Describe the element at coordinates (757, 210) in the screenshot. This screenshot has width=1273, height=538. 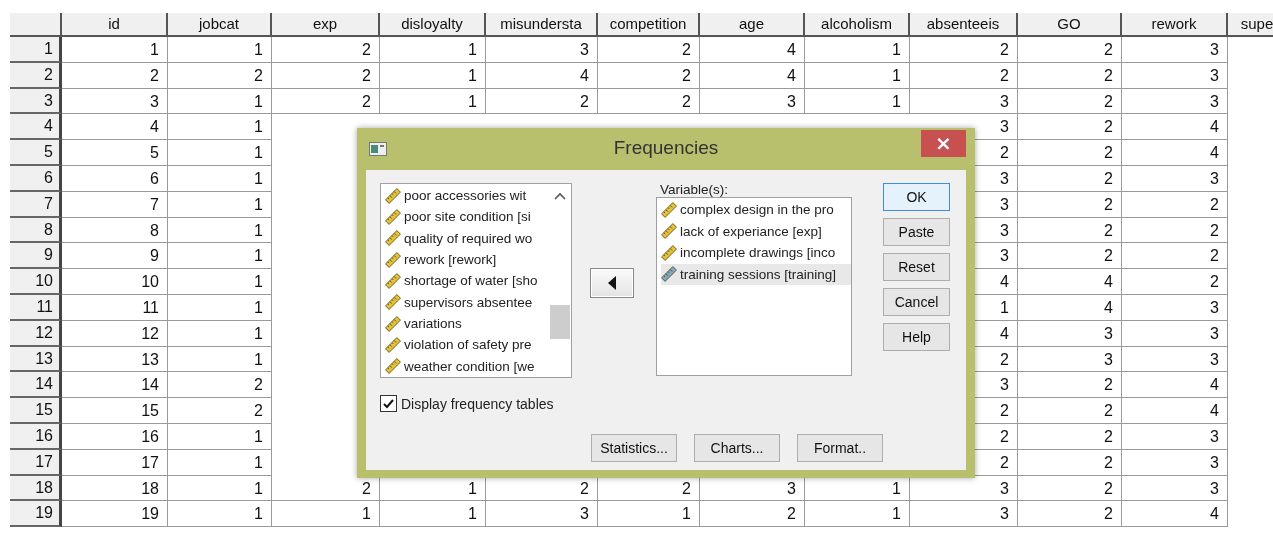
I see `variable-name: complex design in the pro` at that location.